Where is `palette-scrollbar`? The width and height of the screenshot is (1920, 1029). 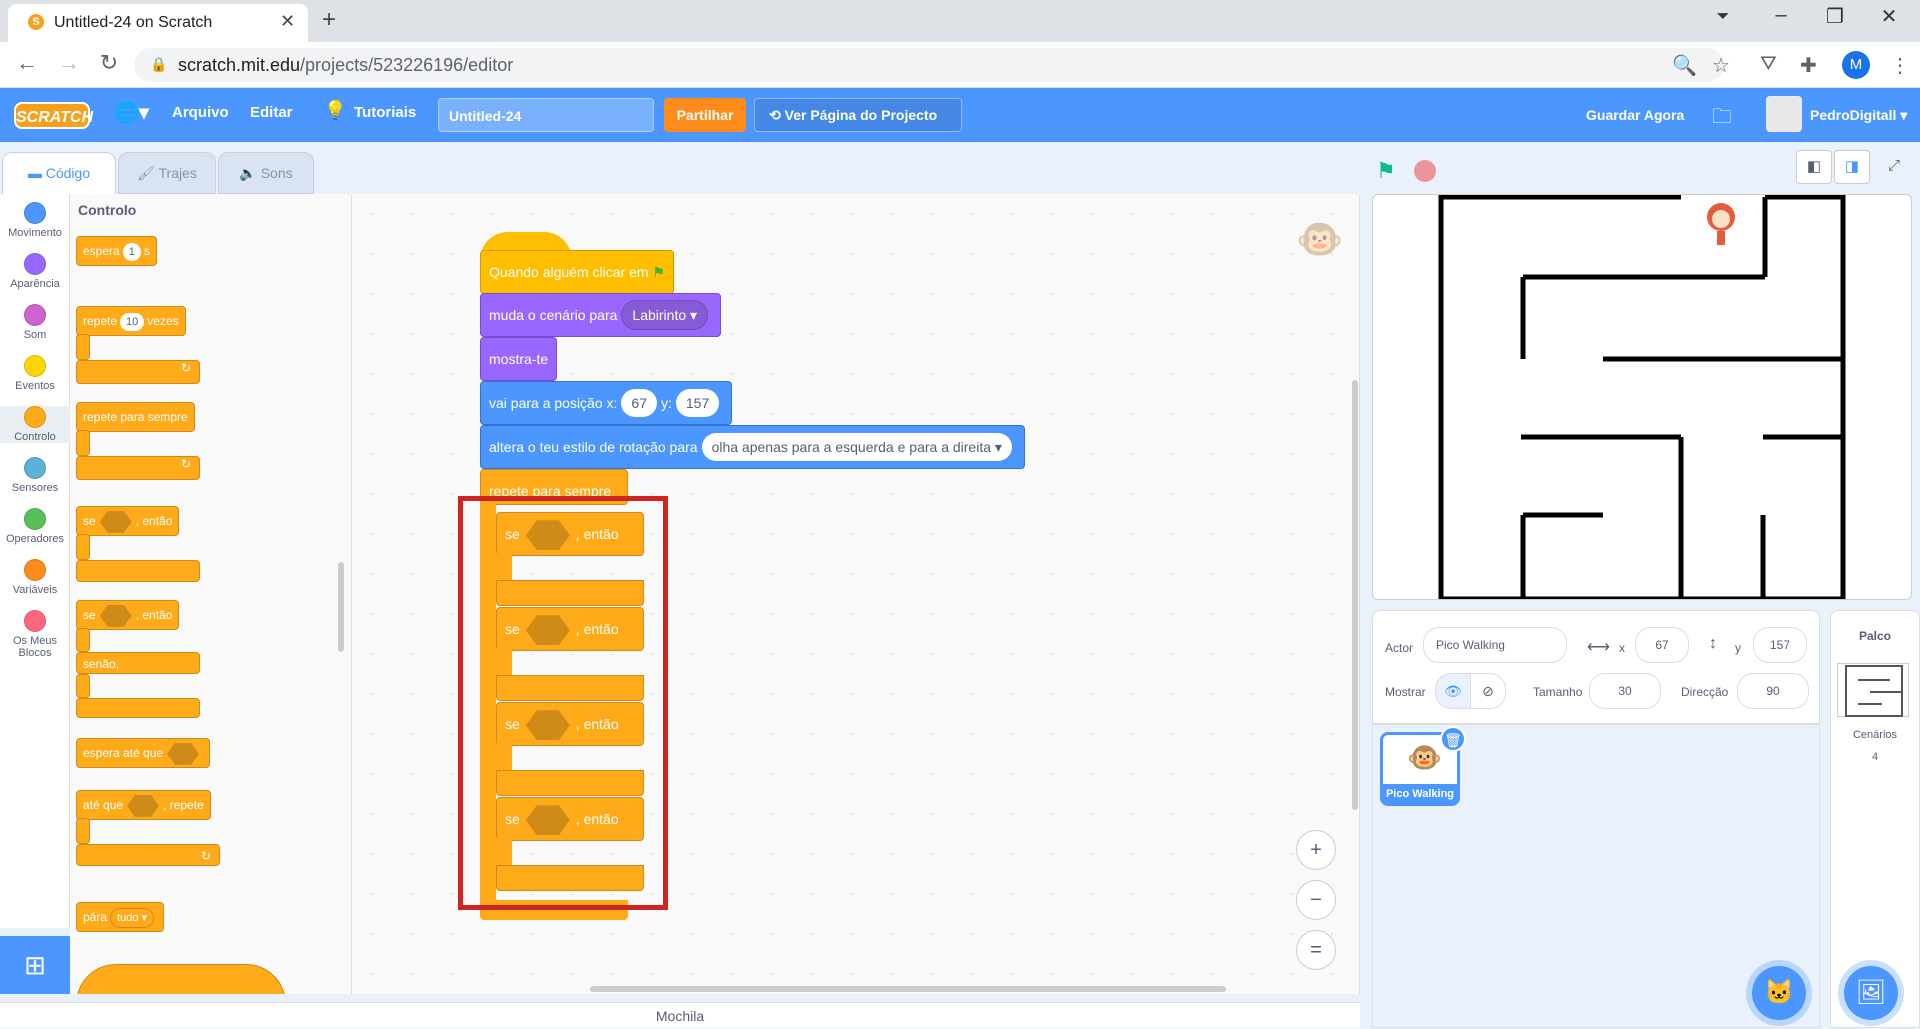
palette-scrollbar is located at coordinates (341, 607).